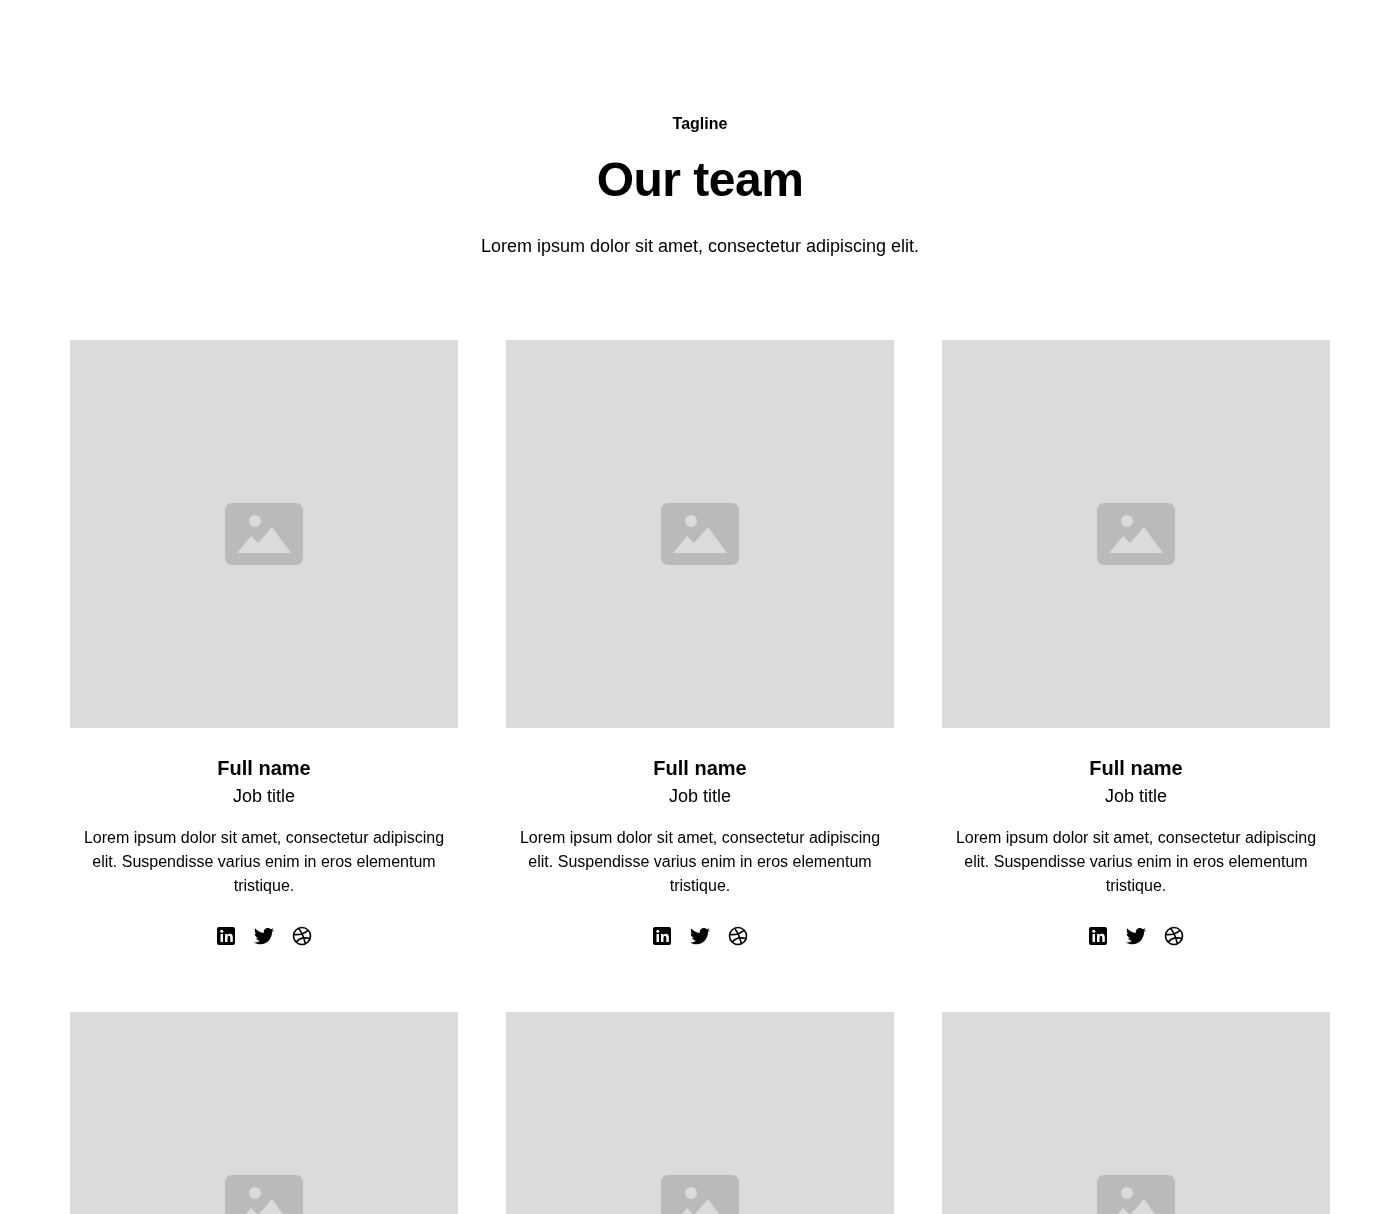 Image resolution: width=1400 pixels, height=1214 pixels. What do you see at coordinates (700, 124) in the screenshot?
I see `tagline: Tagline` at bounding box center [700, 124].